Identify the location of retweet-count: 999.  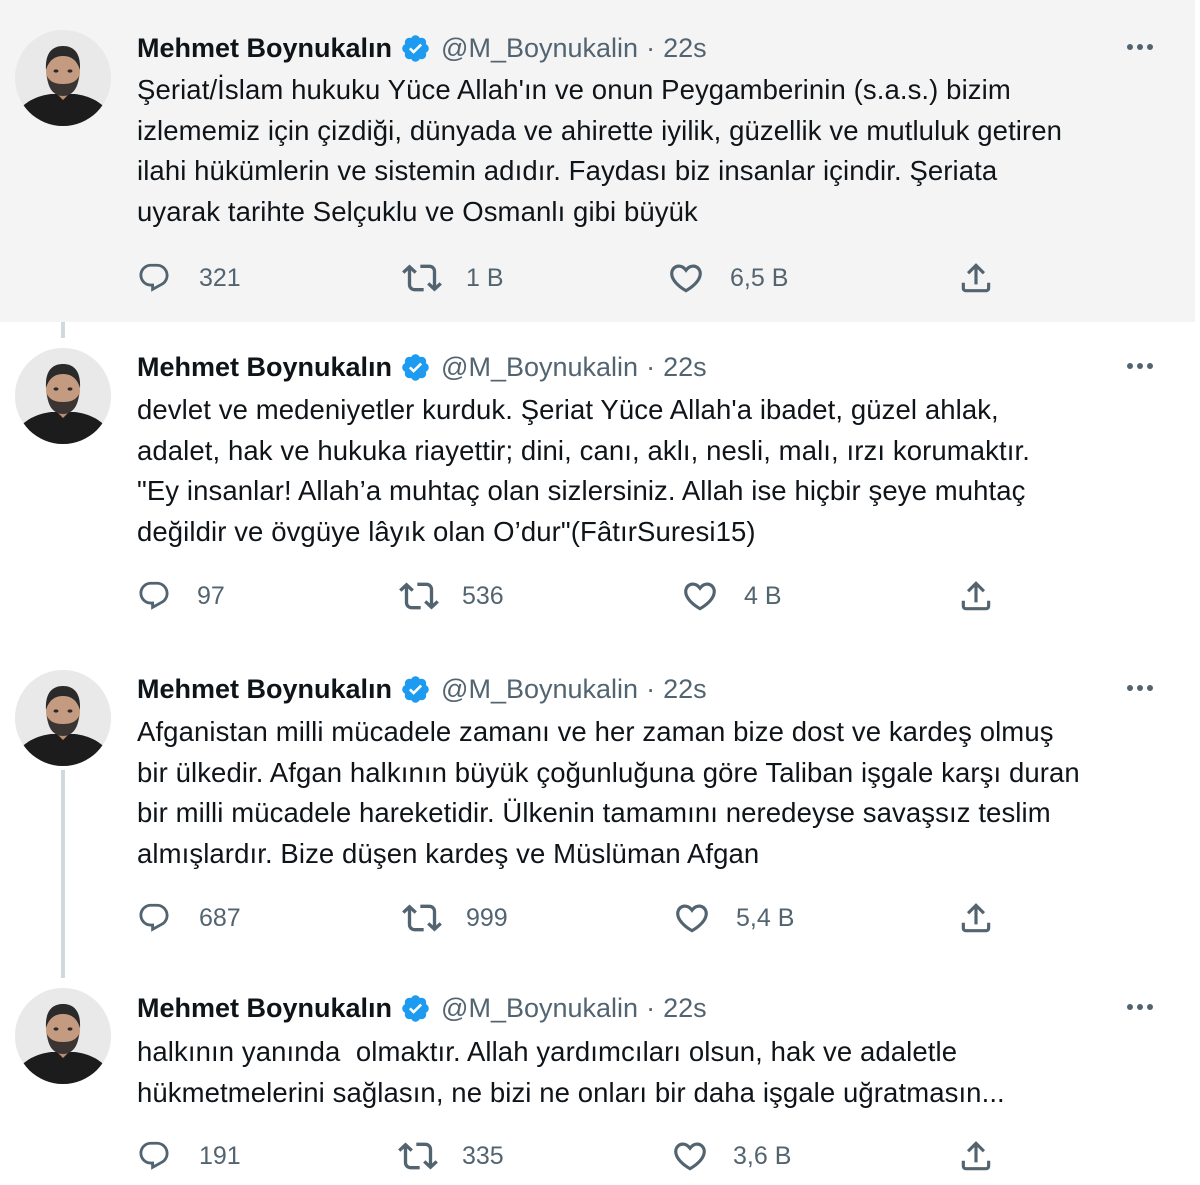
(487, 917).